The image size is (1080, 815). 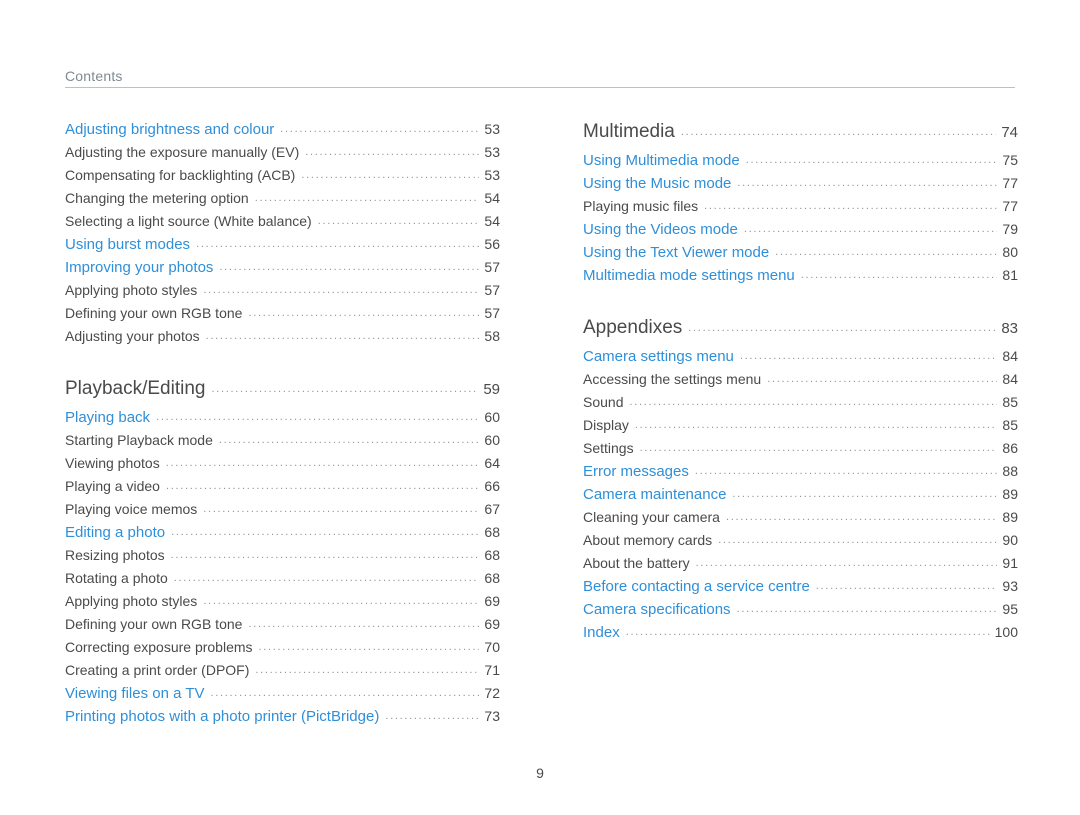 What do you see at coordinates (1010, 540) in the screenshot?
I see `toc-entry-page-number: 90` at bounding box center [1010, 540].